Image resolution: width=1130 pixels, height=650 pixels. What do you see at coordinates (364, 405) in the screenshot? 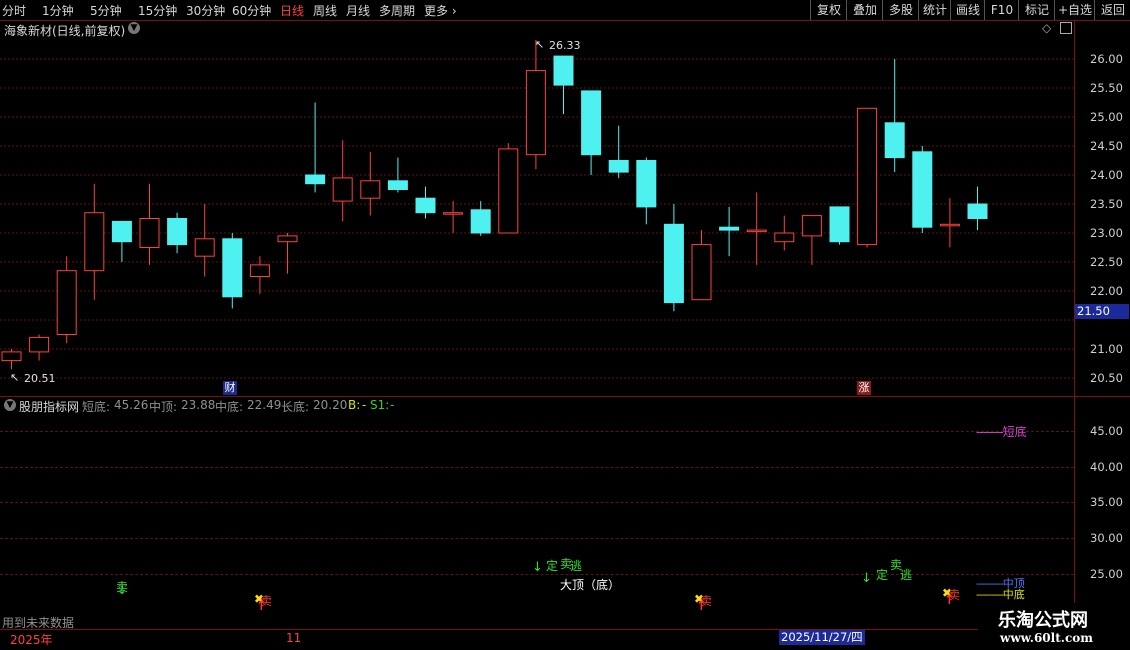
I see `b-value: -` at bounding box center [364, 405].